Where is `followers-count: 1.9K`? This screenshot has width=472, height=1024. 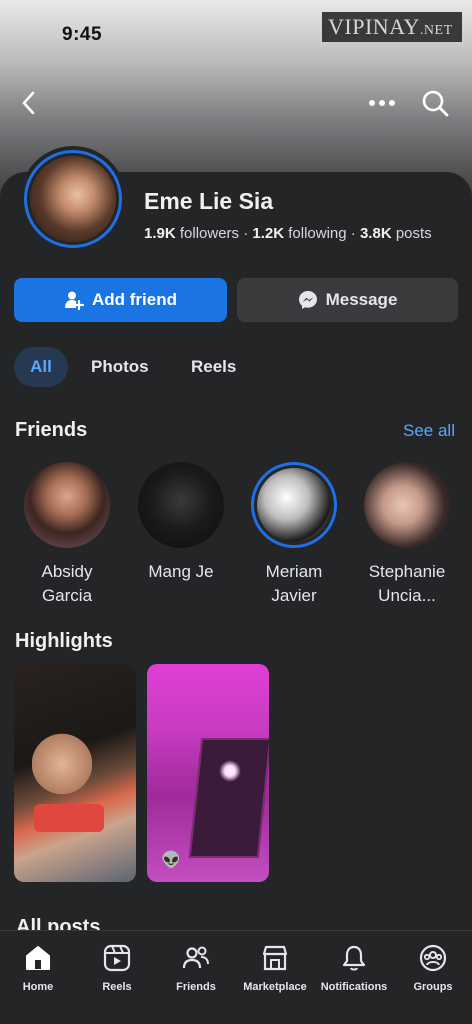
followers-count: 1.9K is located at coordinates (160, 233).